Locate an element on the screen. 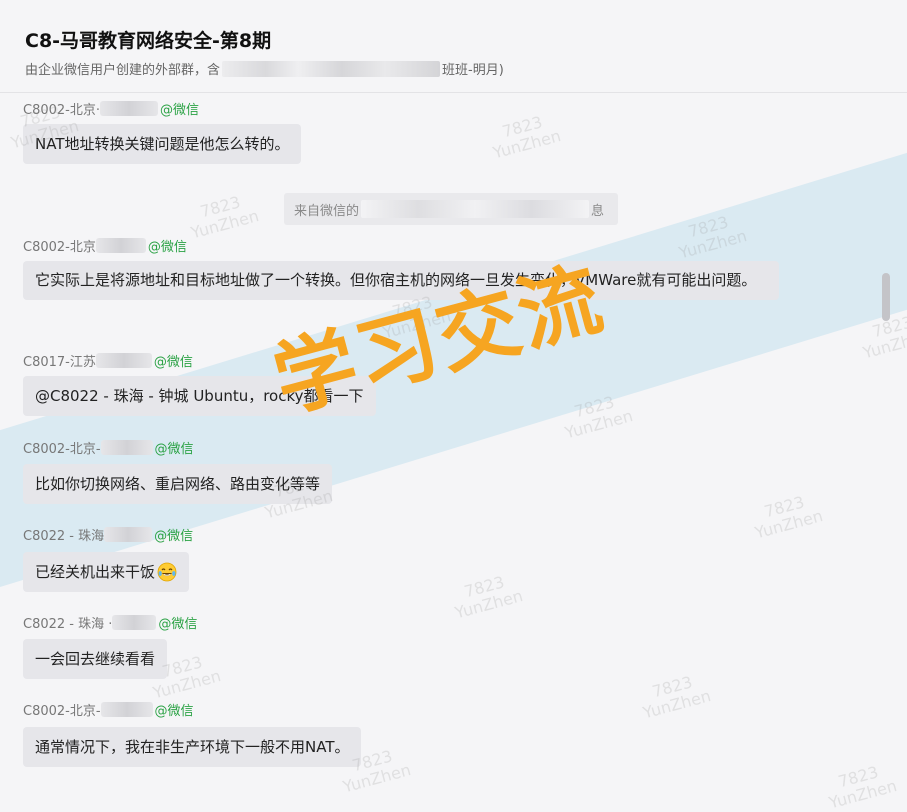 The height and width of the screenshot is (812, 907). message-text: 一会回去继续看看 is located at coordinates (95, 658).